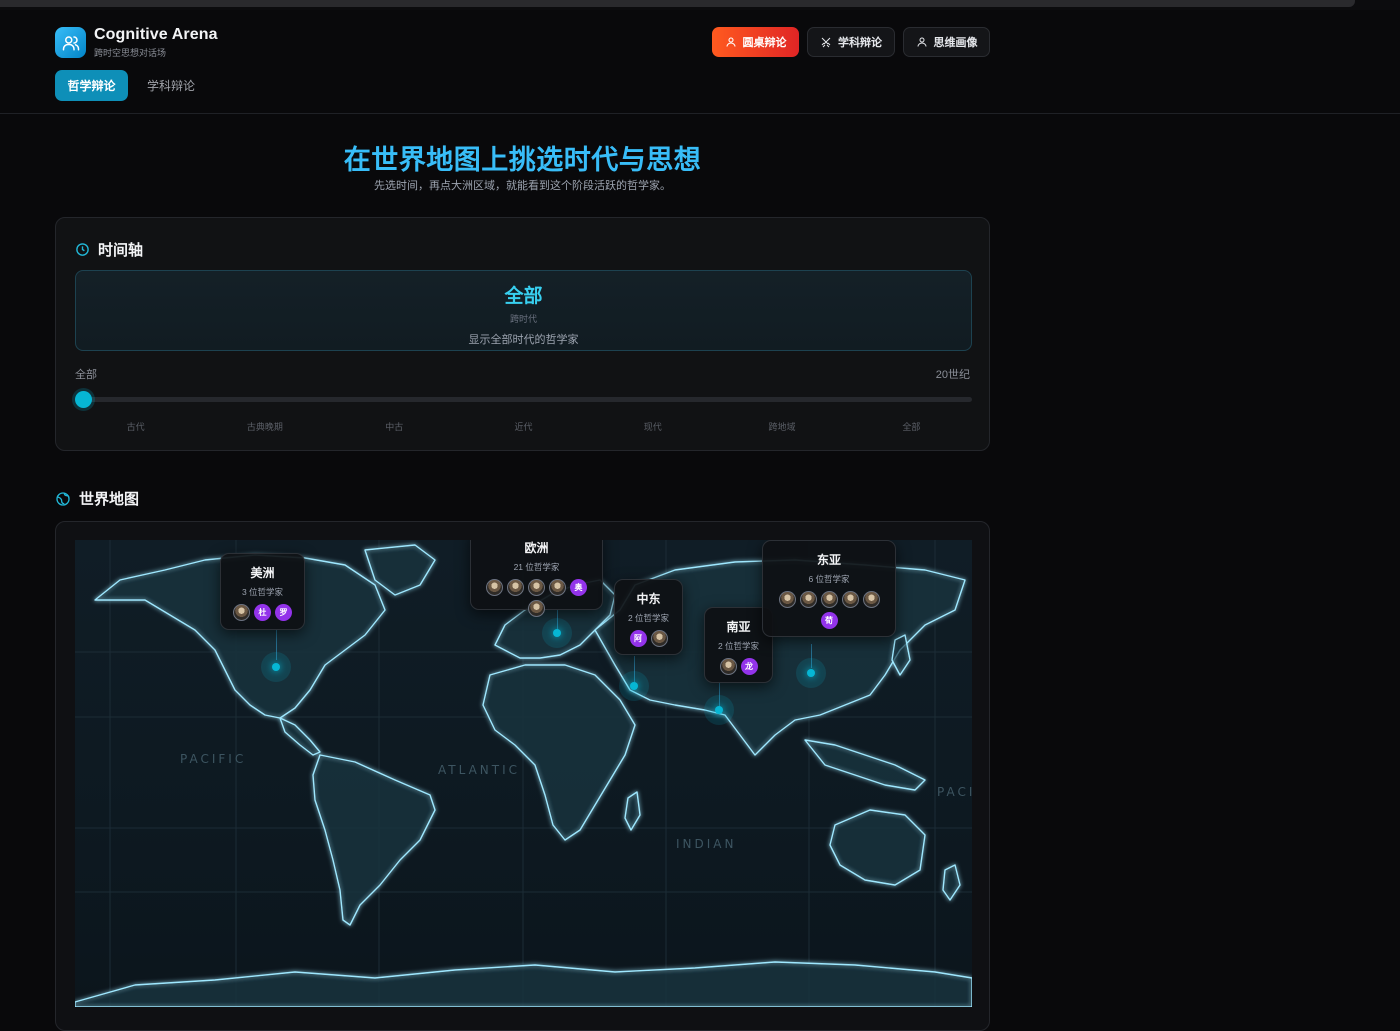  I want to click on region-card-europe: 欧洲 21 位哲学家 奥, so click(536, 578).